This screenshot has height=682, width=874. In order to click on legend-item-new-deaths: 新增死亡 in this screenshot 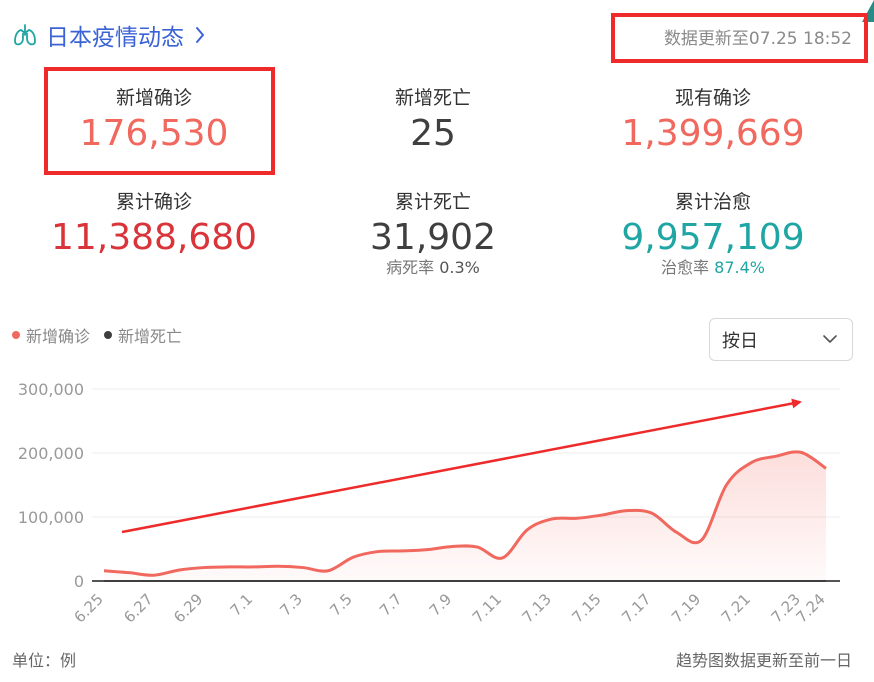, I will do `click(143, 335)`.